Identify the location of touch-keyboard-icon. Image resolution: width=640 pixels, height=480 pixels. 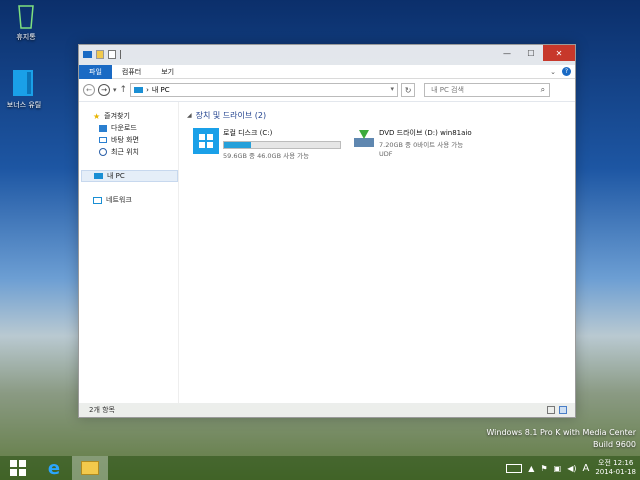
(514, 468).